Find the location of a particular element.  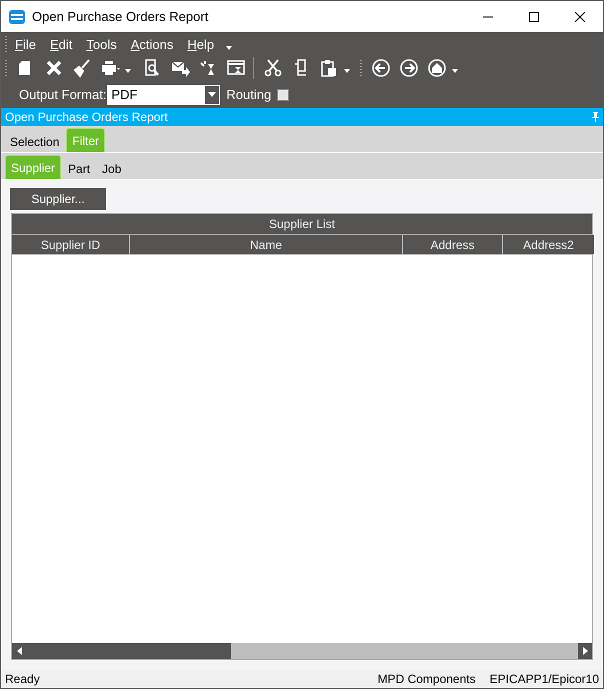

broom-icon is located at coordinates (82, 68).